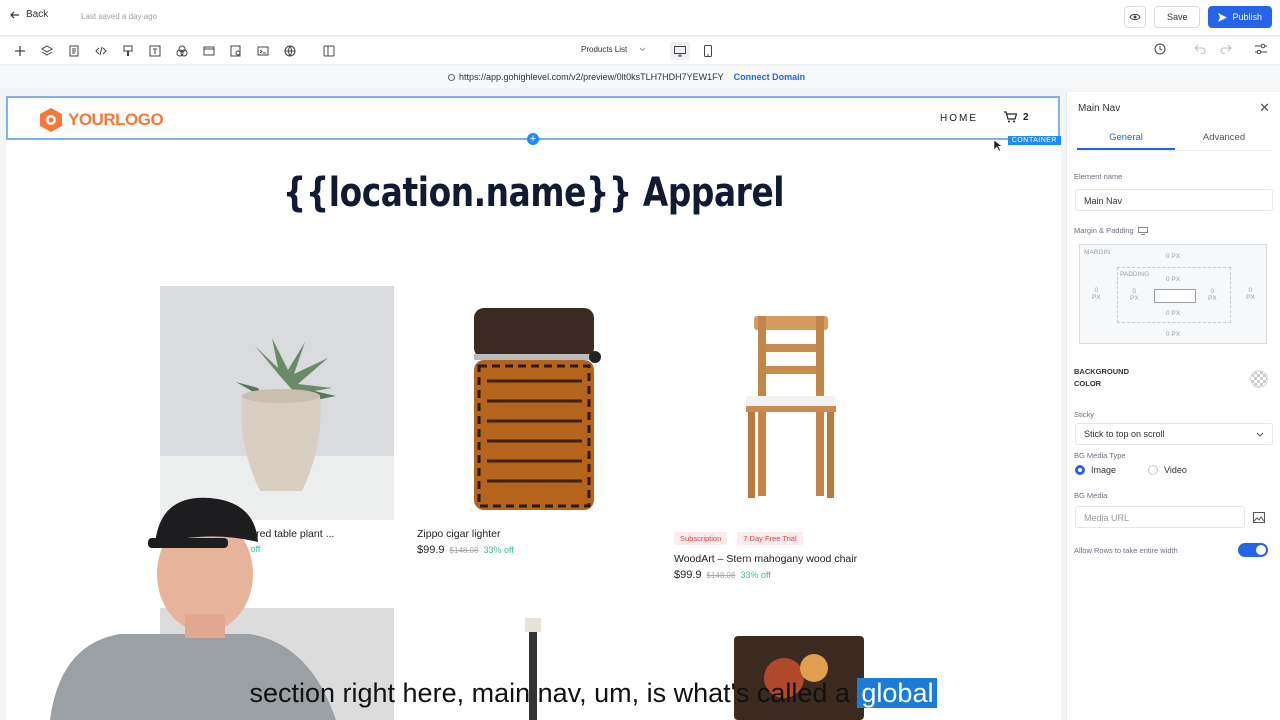  Describe the element at coordinates (1096, 294) in the screenshot. I see `margin-left: 0 PX` at that location.